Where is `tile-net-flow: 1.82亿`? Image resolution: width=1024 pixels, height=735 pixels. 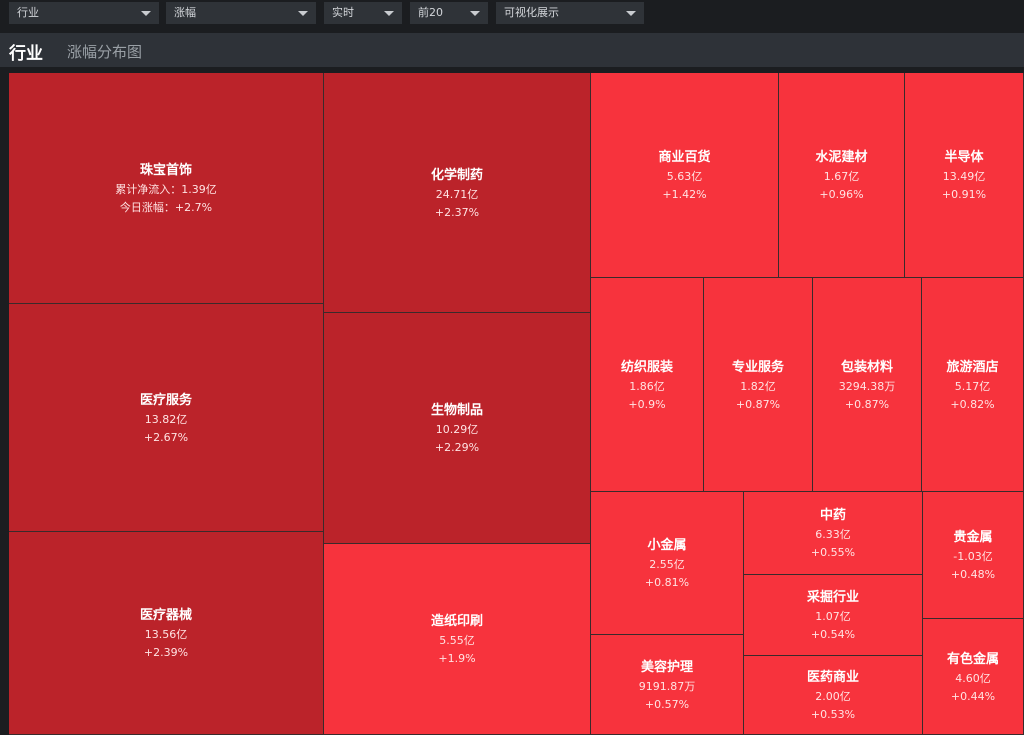
tile-net-flow: 1.82亿 is located at coordinates (758, 386).